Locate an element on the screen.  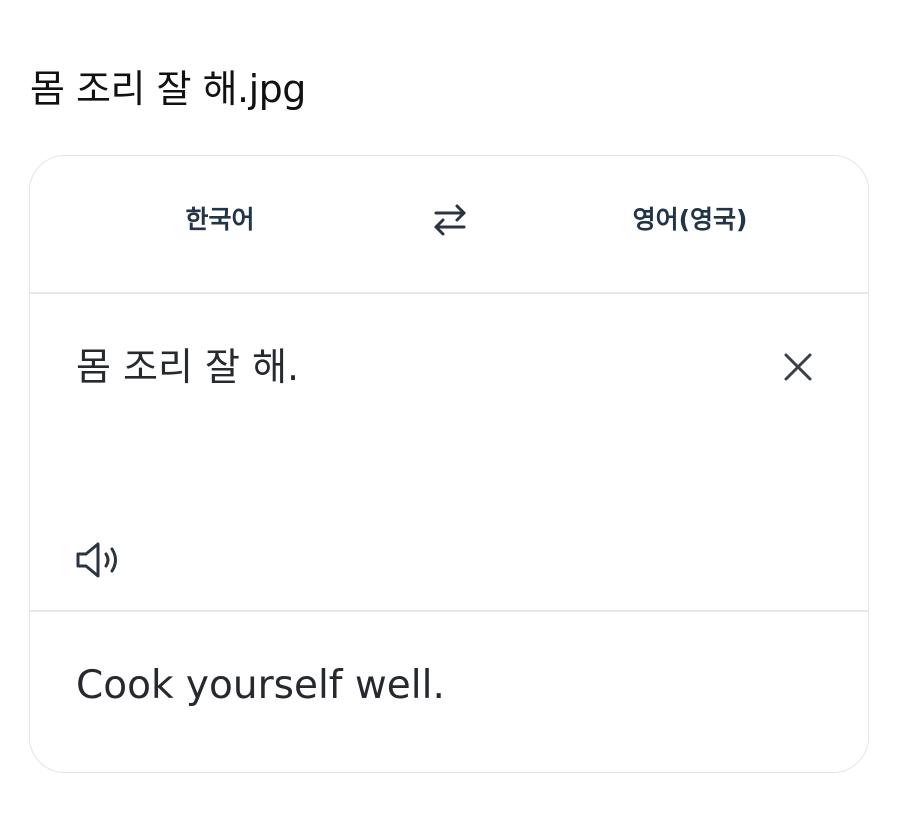
post-title: 몸 조리 잘 해.jpg is located at coordinates (168, 89).